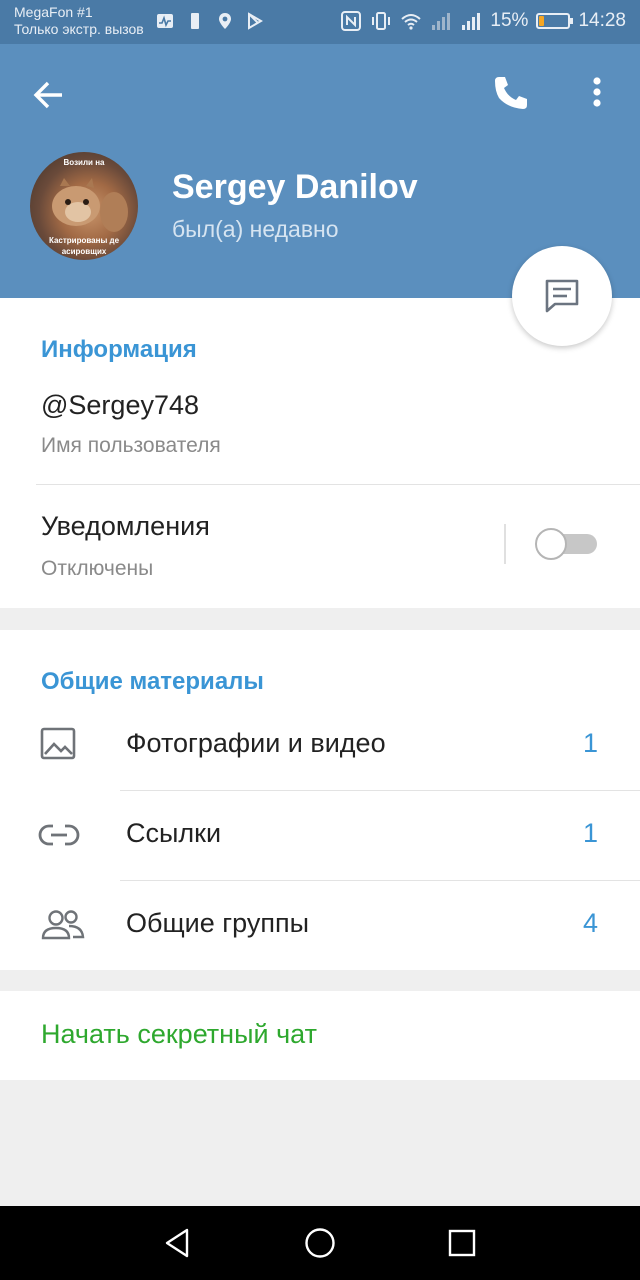  What do you see at coordinates (320, 1035) in the screenshot?
I see `secret-chat-section: Начать секретный чат` at bounding box center [320, 1035].